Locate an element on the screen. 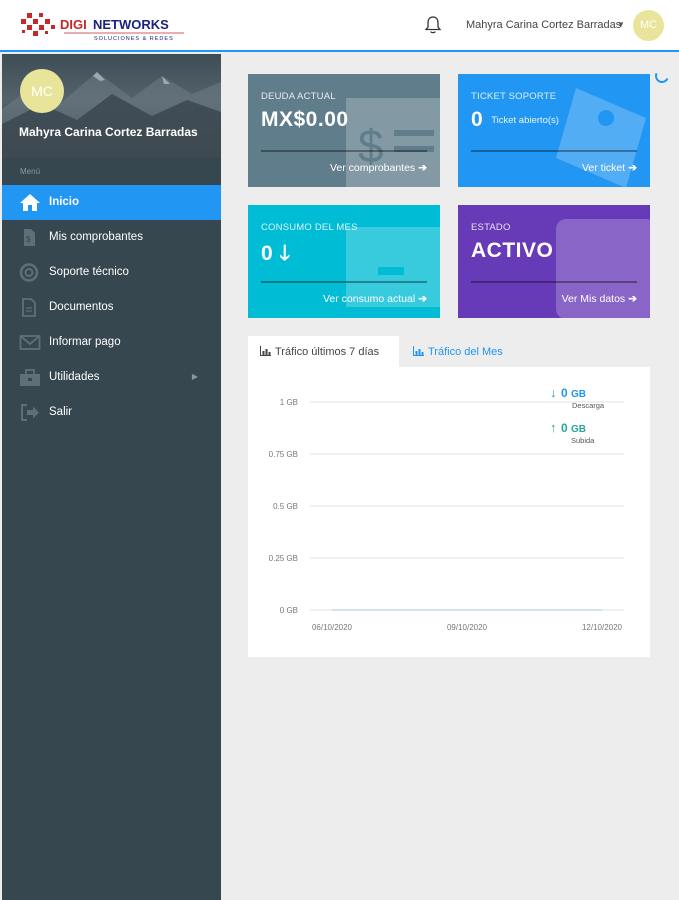 This screenshot has width=679, height=900. deuda-actual-card: $ DEUDA ACTUAL MX$0.00 Ver comprobantes ➔ is located at coordinates (344, 130).